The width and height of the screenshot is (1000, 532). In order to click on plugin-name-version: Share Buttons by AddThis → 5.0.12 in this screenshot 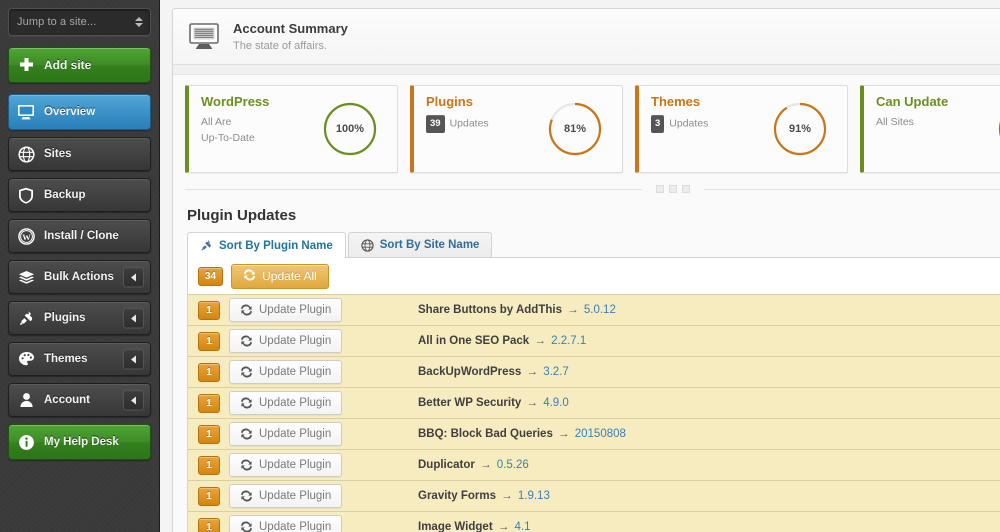, I will do `click(517, 310)`.